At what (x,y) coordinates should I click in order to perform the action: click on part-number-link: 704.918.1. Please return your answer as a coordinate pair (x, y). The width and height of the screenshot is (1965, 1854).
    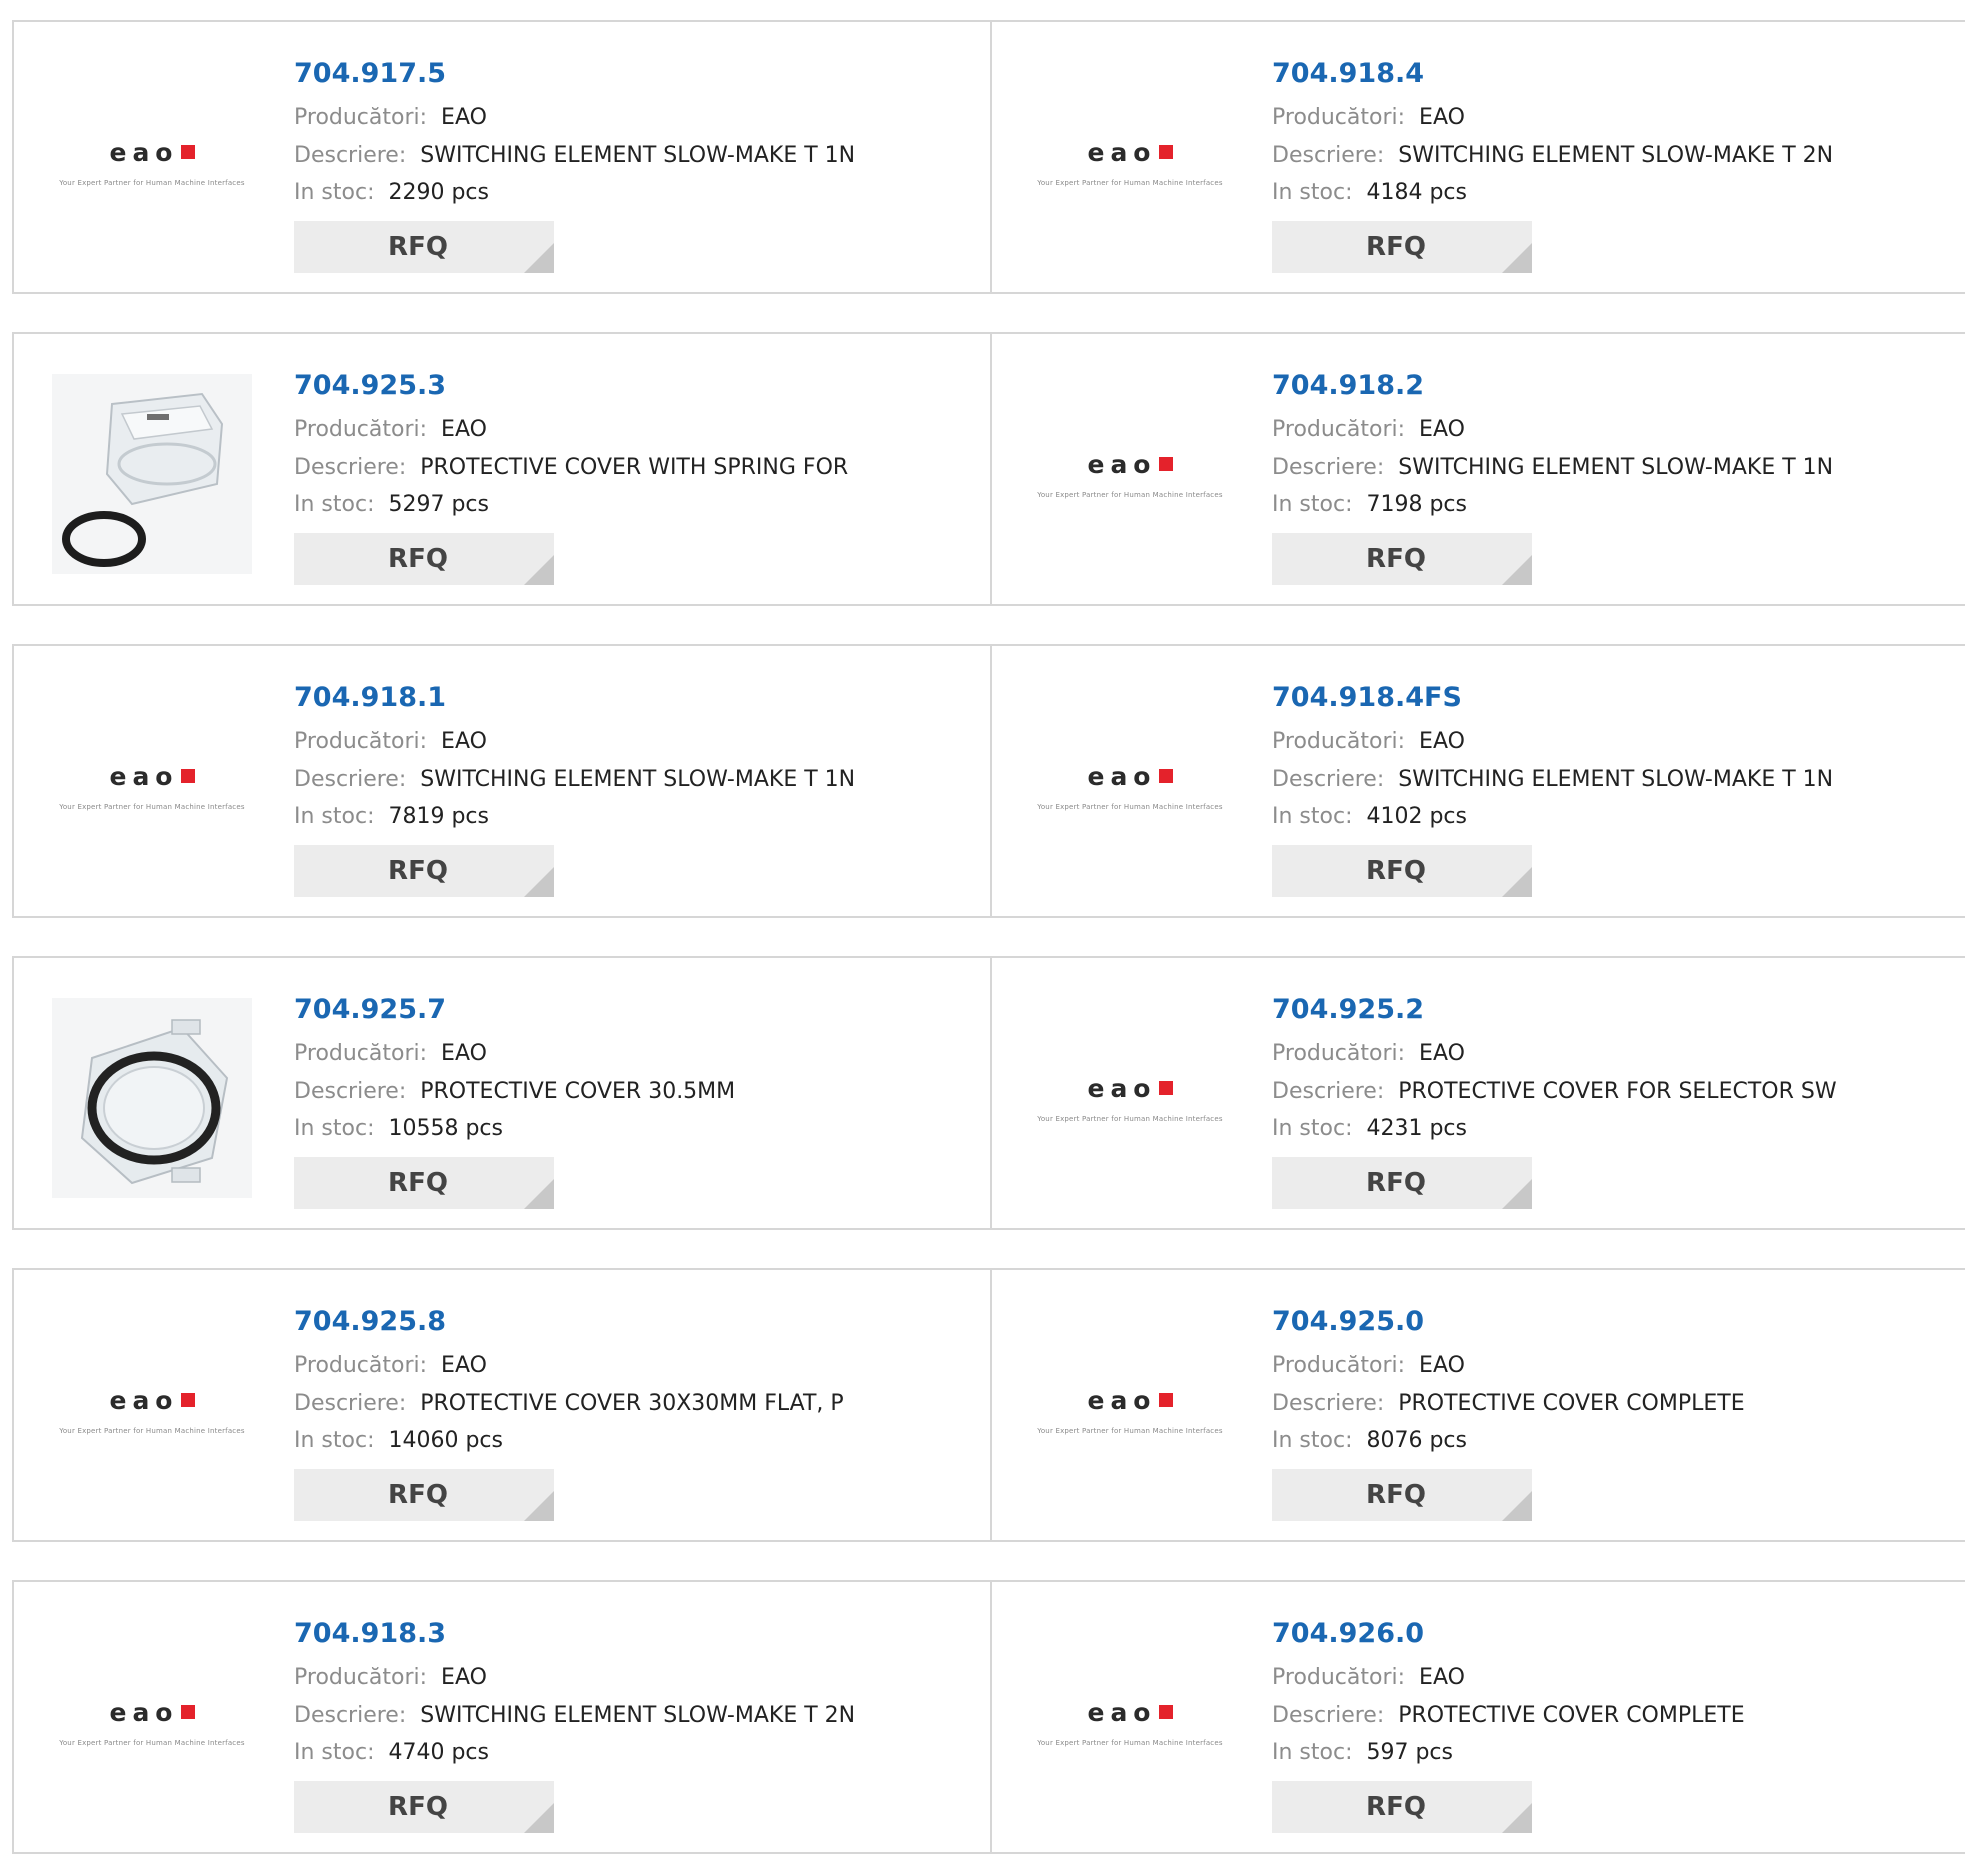
    Looking at the image, I should click on (370, 697).